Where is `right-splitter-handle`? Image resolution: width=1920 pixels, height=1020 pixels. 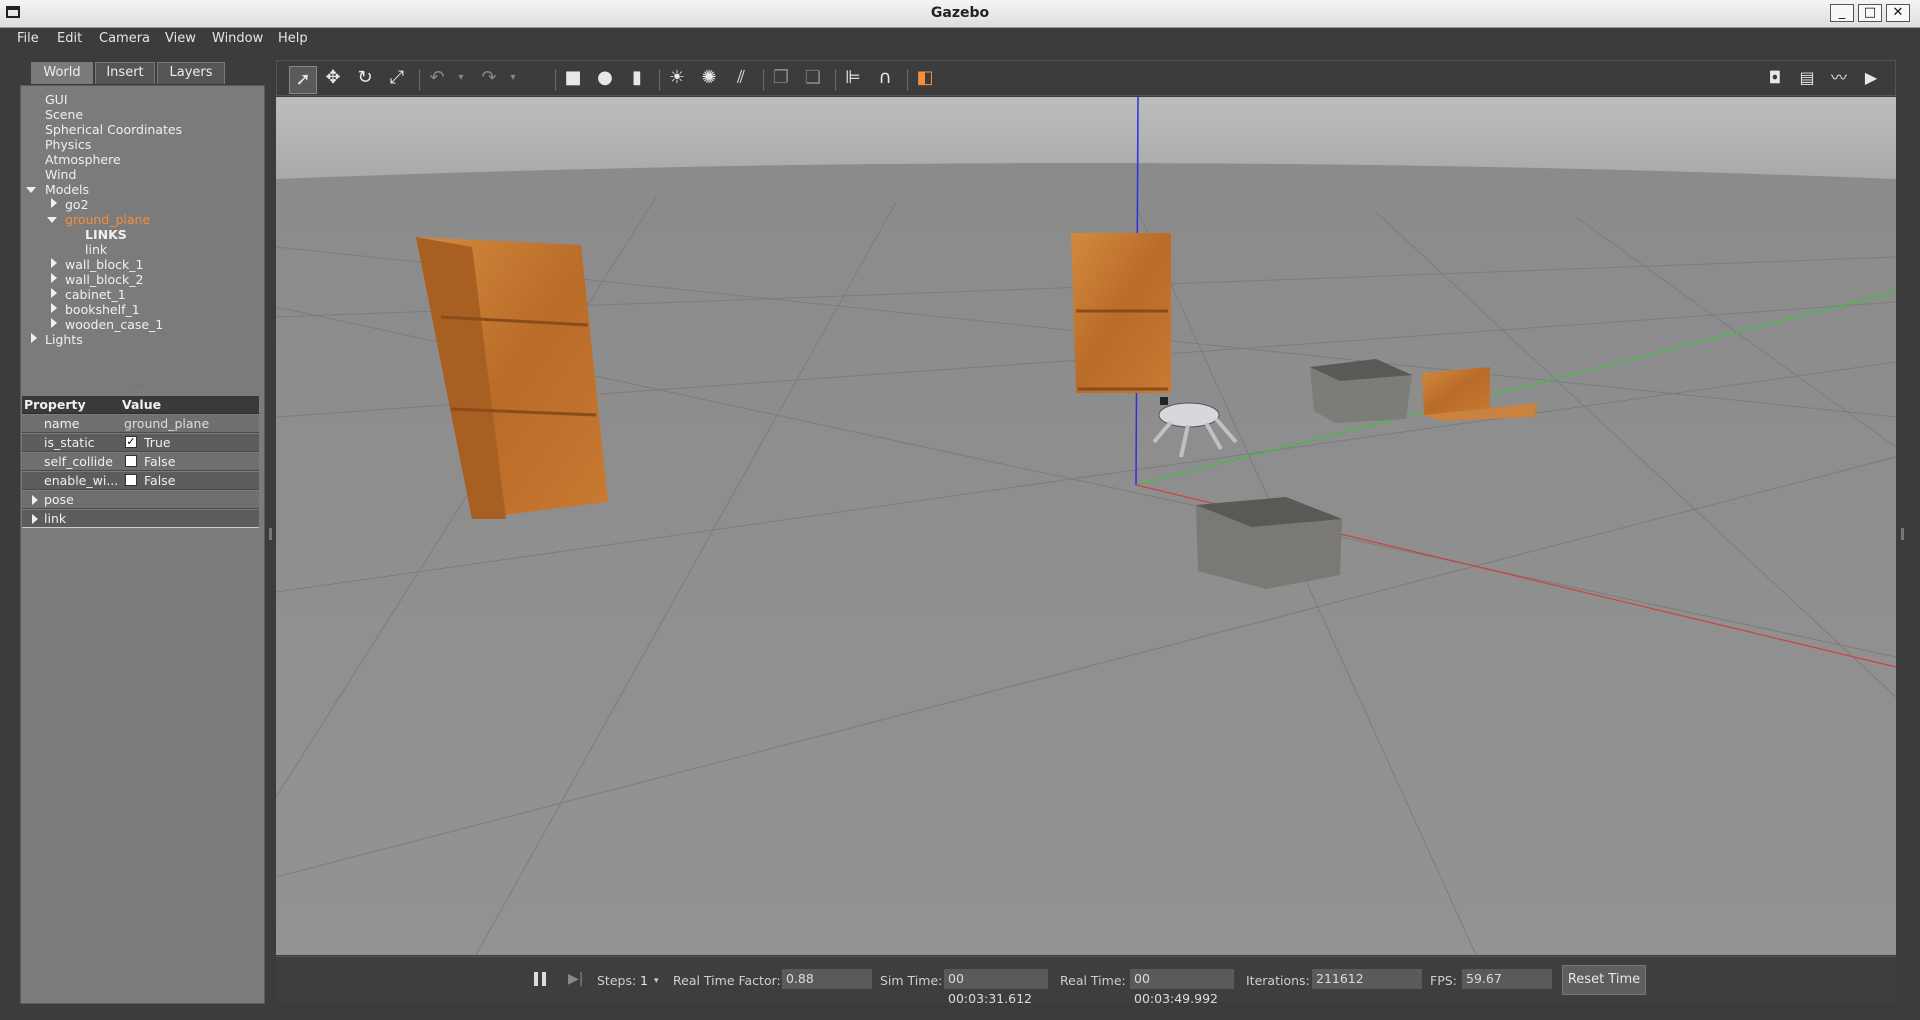 right-splitter-handle is located at coordinates (1902, 534).